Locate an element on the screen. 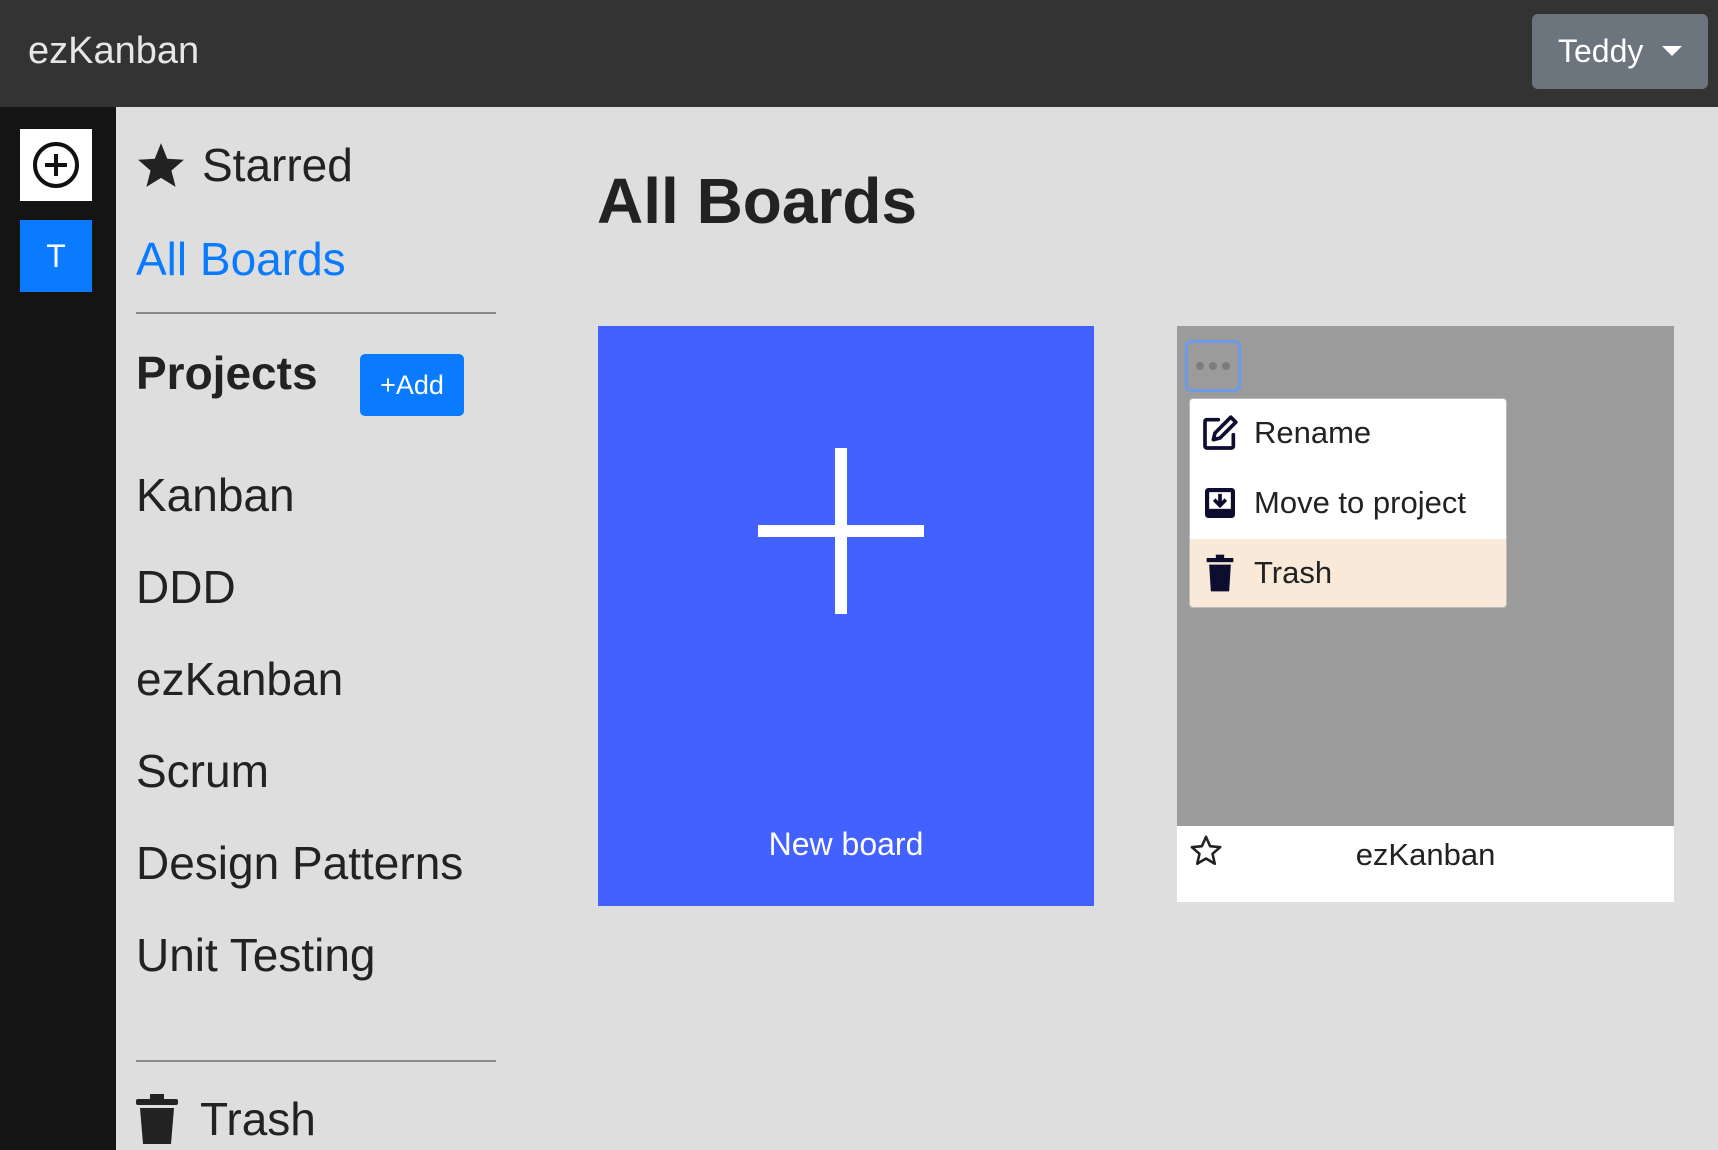  top-navbar: ezKanban Teddy is located at coordinates (859, 53).